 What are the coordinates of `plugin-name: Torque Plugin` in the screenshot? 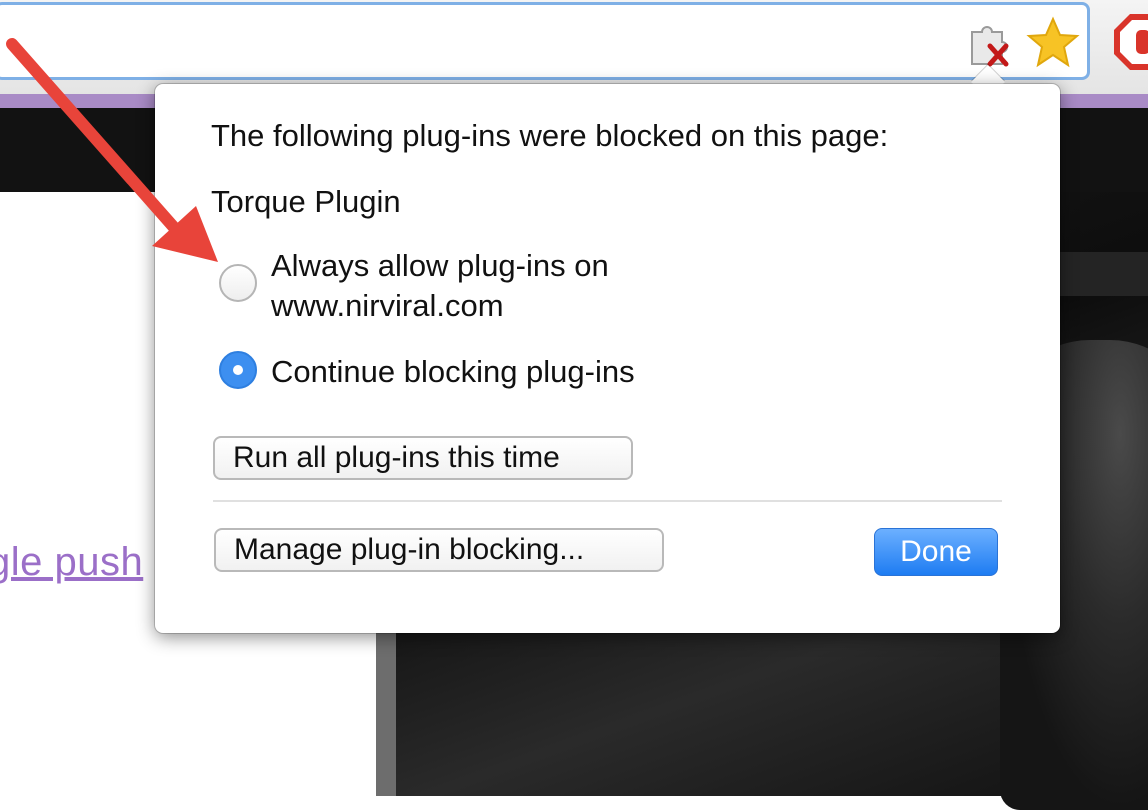 It's located at (306, 201).